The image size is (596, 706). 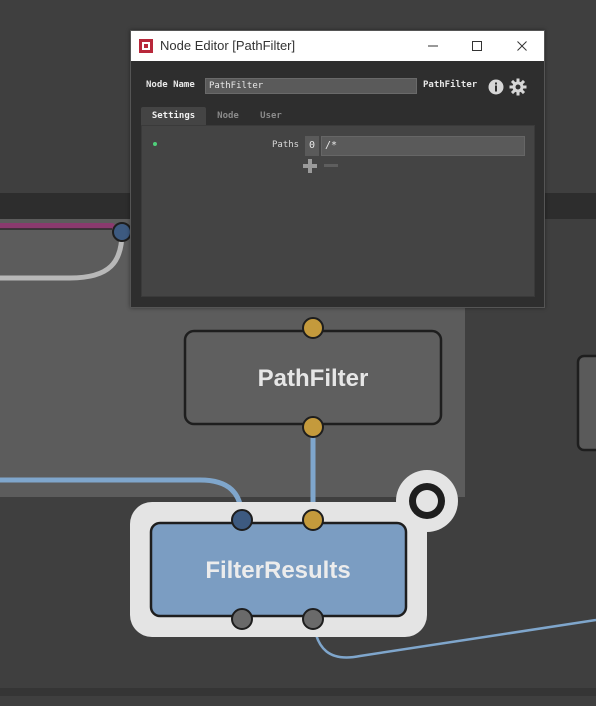 What do you see at coordinates (228, 116) in the screenshot?
I see `tab-node: Node` at bounding box center [228, 116].